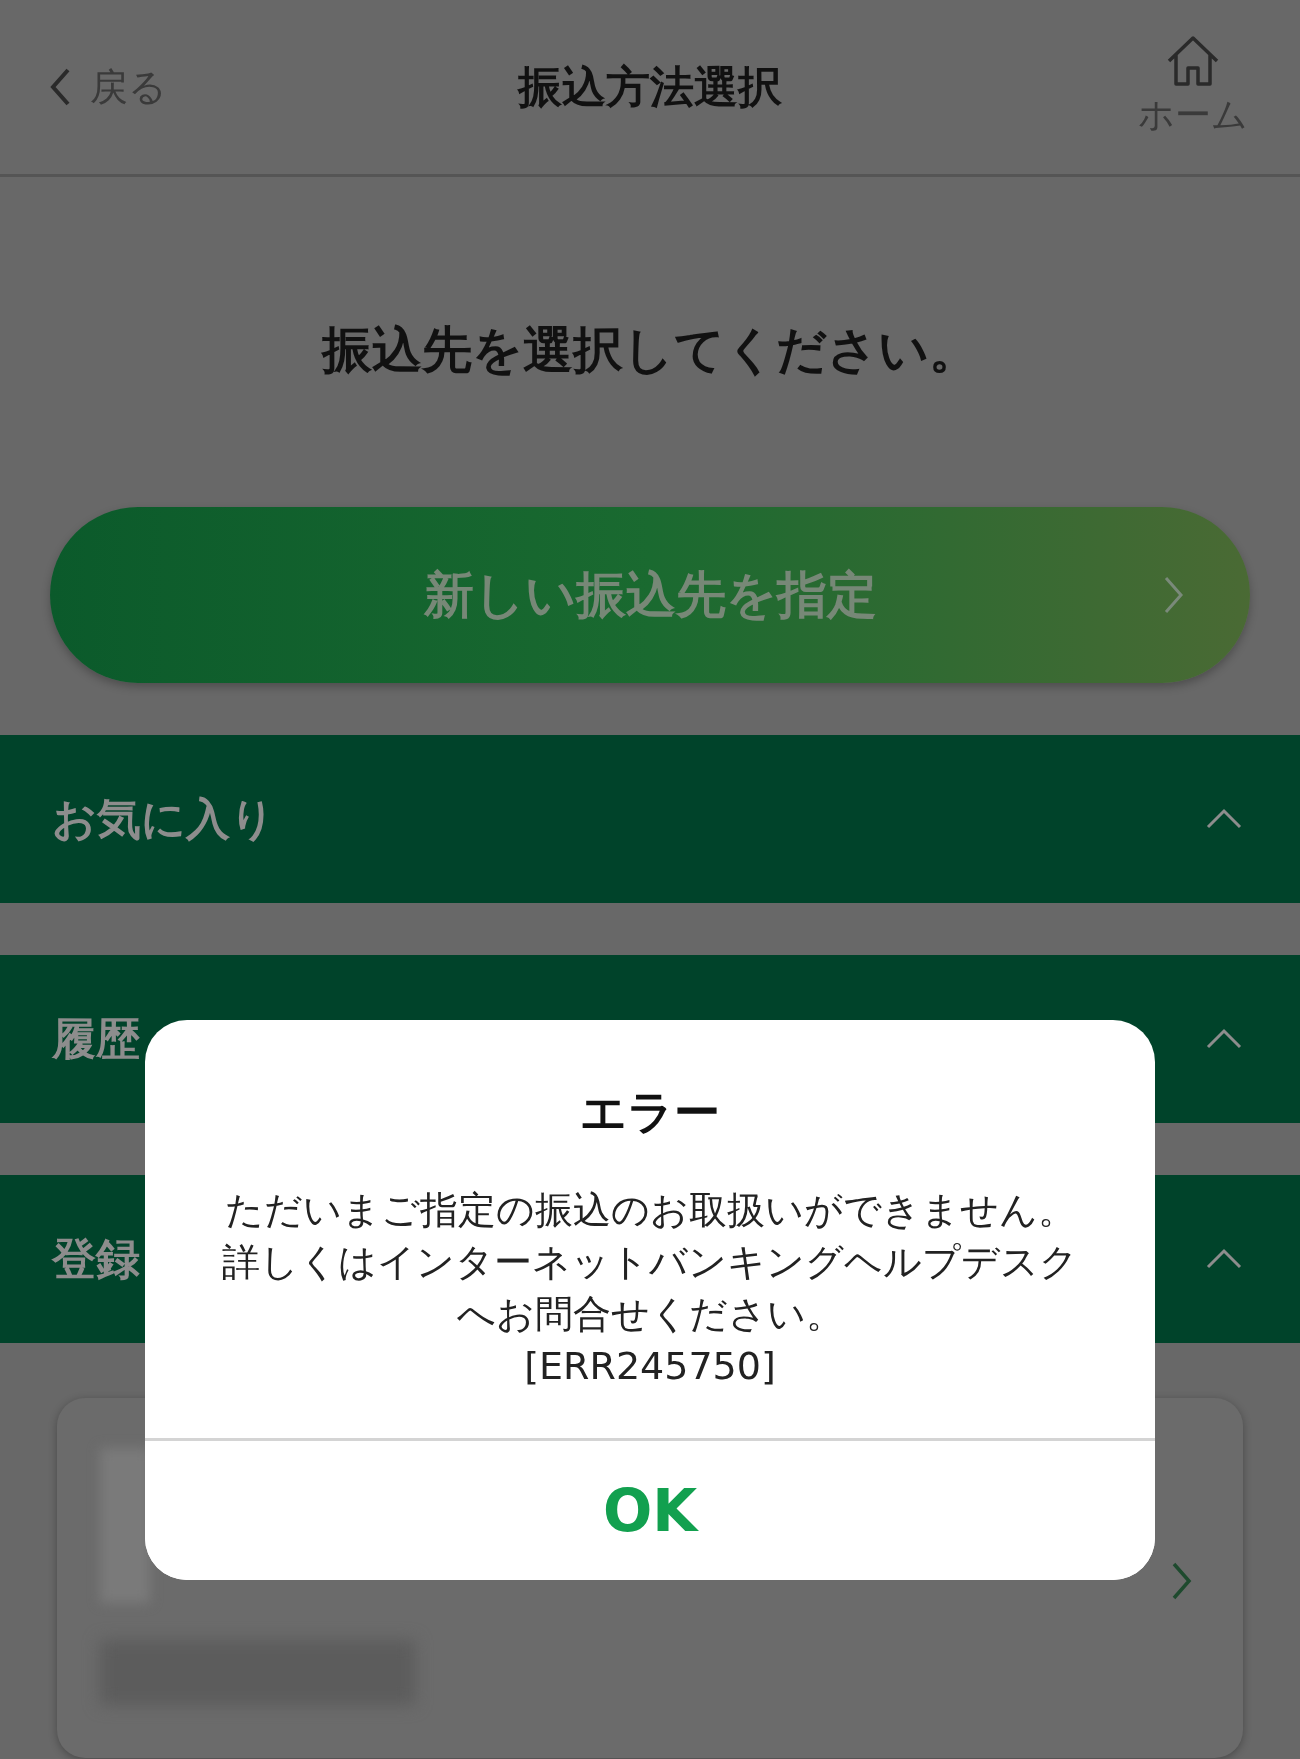  I want to click on section-title: 履歴, so click(96, 1038).